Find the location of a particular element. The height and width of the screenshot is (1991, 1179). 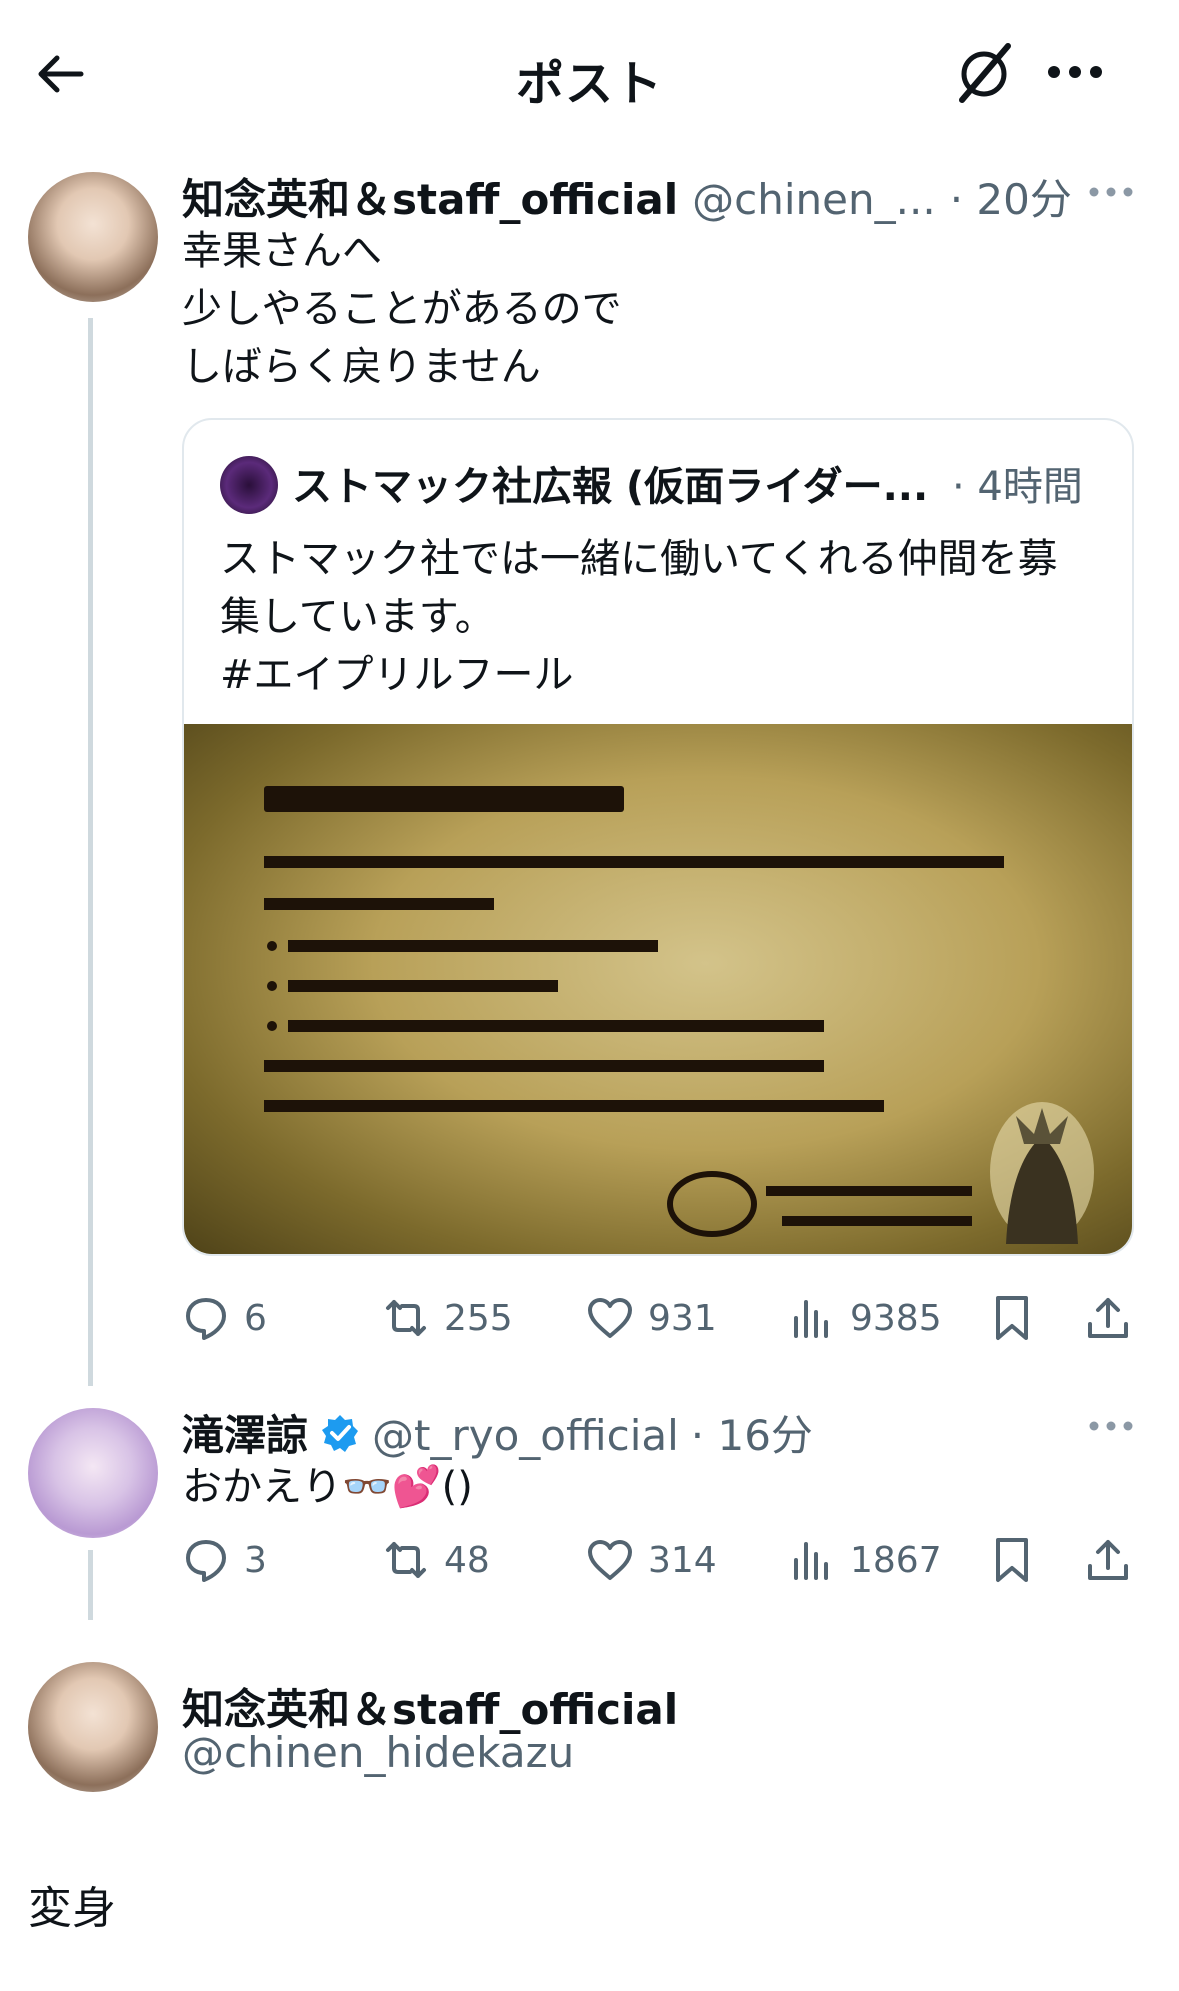

grok-icon is located at coordinates (985, 73).